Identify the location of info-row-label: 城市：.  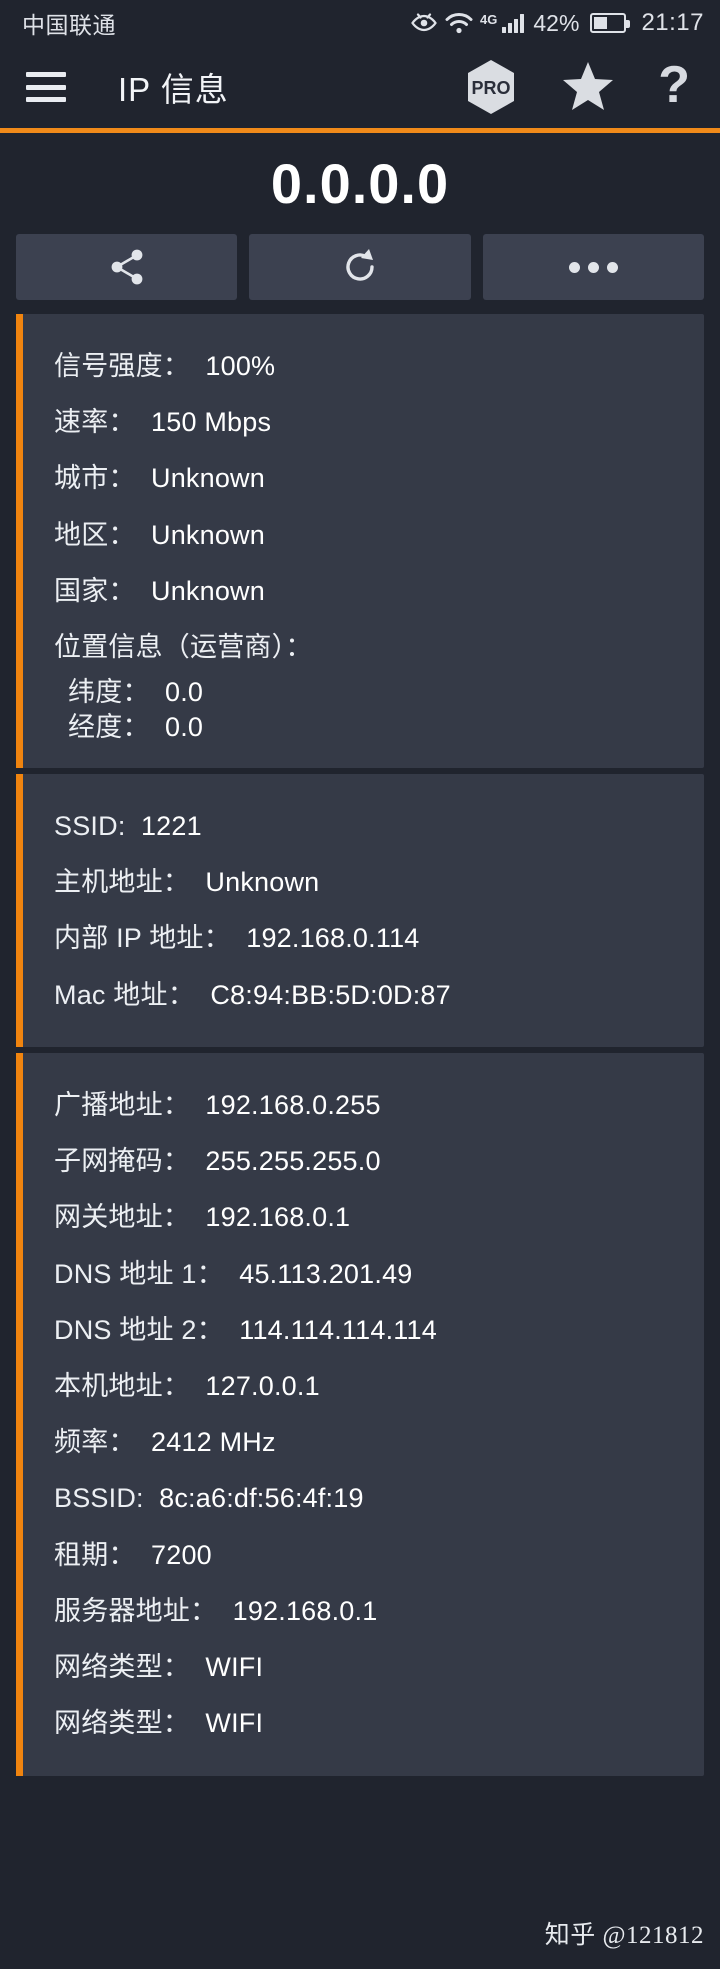
(95, 478).